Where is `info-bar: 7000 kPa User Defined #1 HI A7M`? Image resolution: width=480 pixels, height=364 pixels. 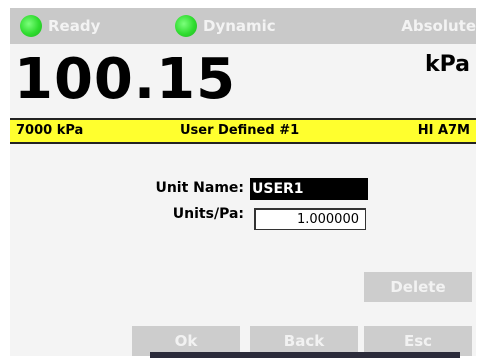
info-bar: 7000 kPa User Defined #1 HI A7M is located at coordinates (243, 131).